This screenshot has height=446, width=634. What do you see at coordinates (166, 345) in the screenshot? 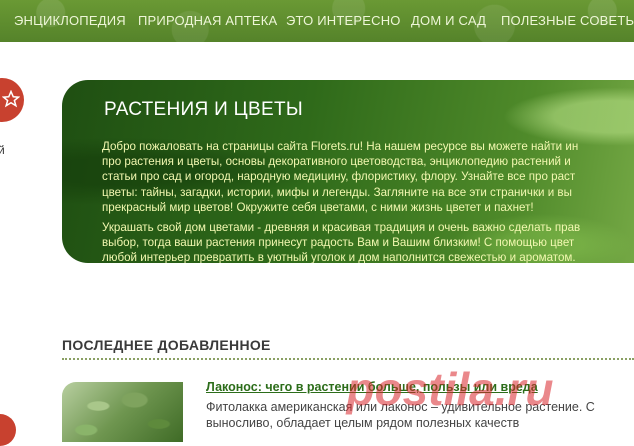
I see `latest-section-title: ПОСЛЕДНЕЕ ДОБАВЛЕННОЕ` at bounding box center [166, 345].